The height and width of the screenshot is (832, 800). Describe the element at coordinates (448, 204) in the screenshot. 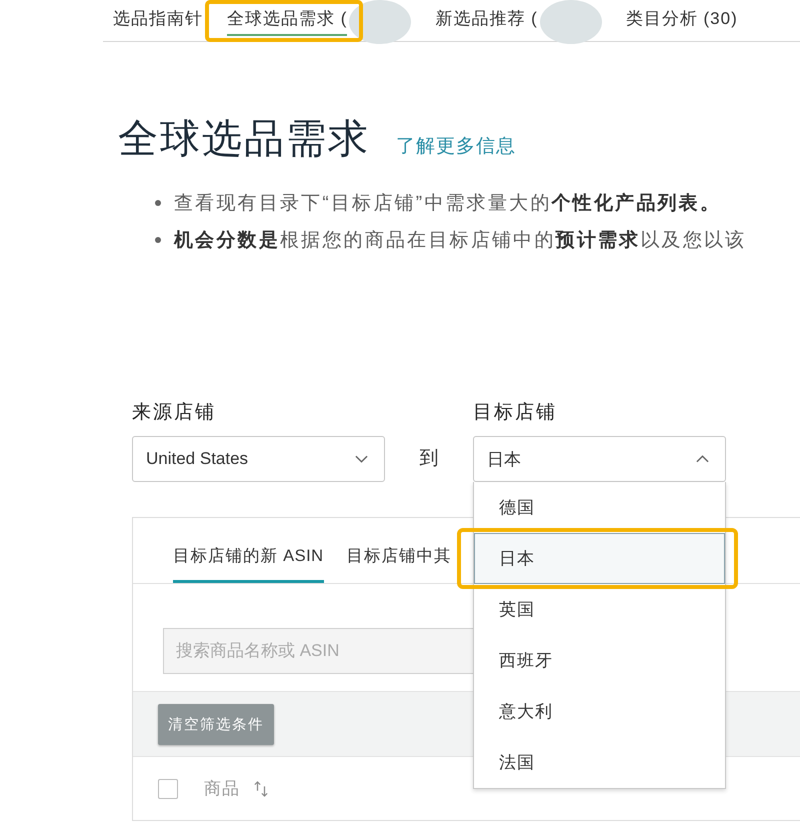

I see `bullet-text: 查看现有目录下“目标店铺”中需求量大的个性化产品列表。` at that location.